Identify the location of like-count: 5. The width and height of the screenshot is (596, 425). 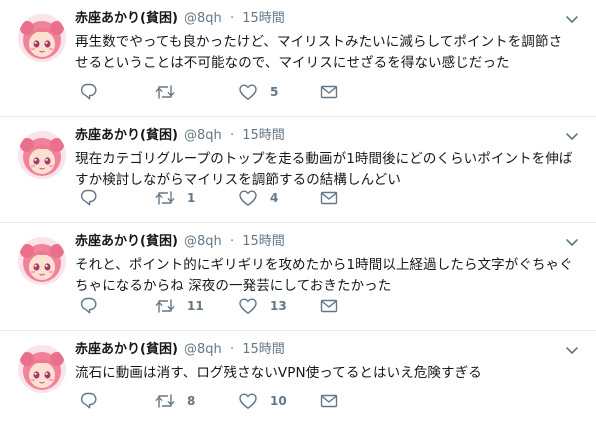
(274, 92).